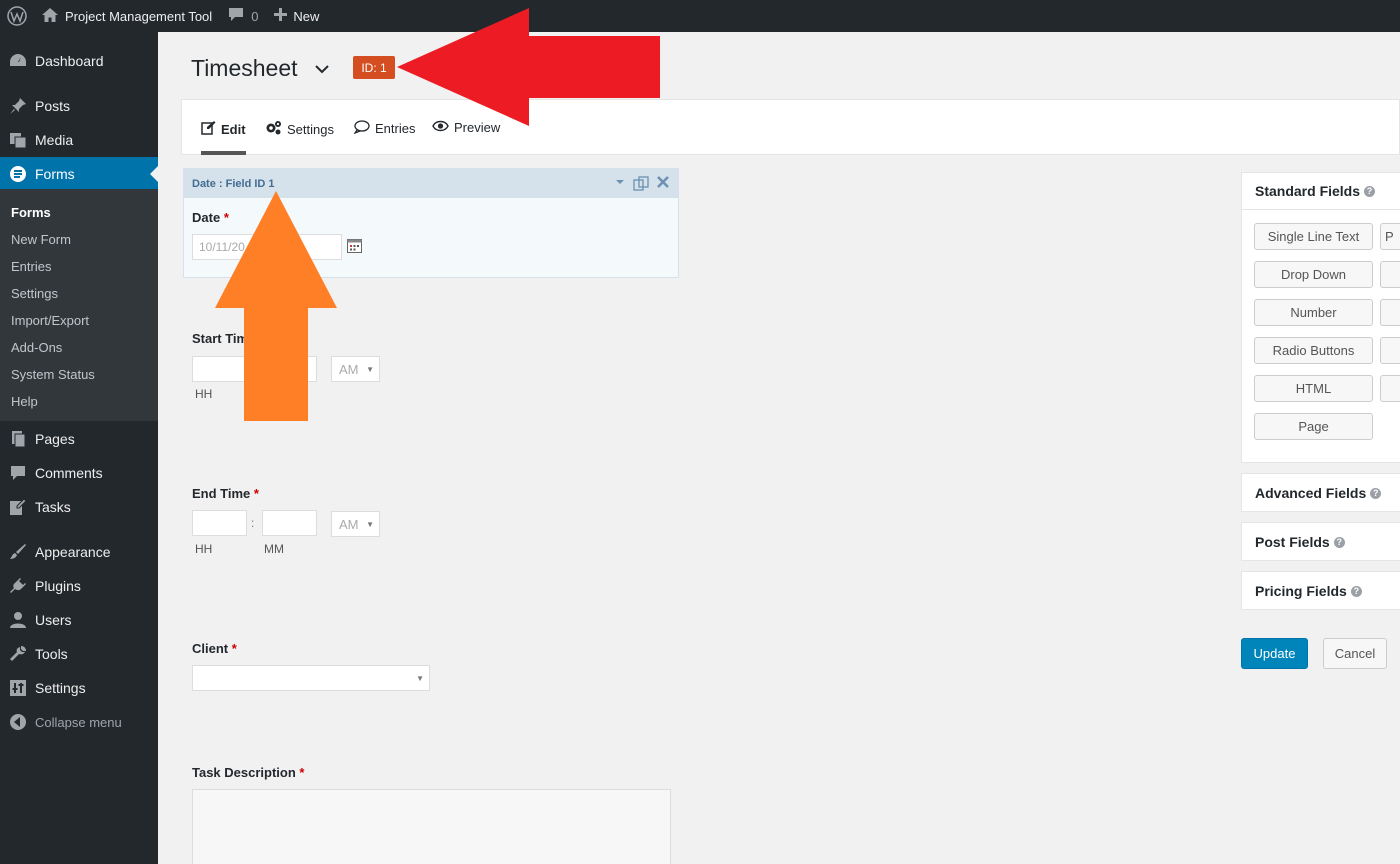 This screenshot has width=1400, height=864. What do you see at coordinates (79, 174) in the screenshot?
I see `menu-forms: Forms` at bounding box center [79, 174].